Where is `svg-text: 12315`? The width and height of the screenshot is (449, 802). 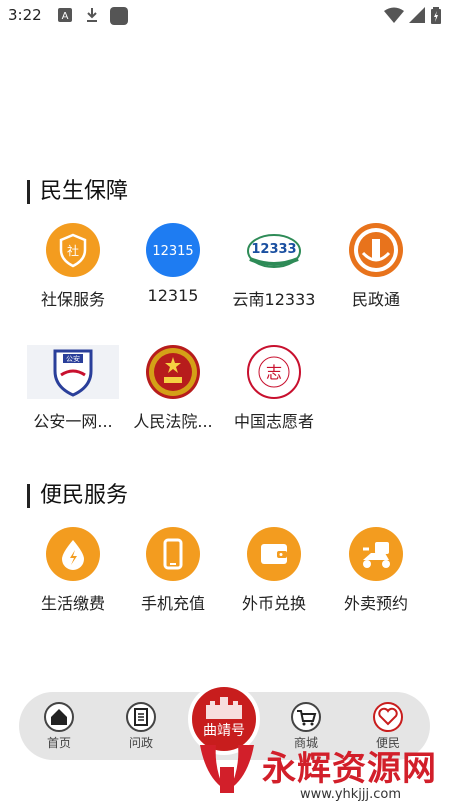 svg-text: 12315 is located at coordinates (172, 251).